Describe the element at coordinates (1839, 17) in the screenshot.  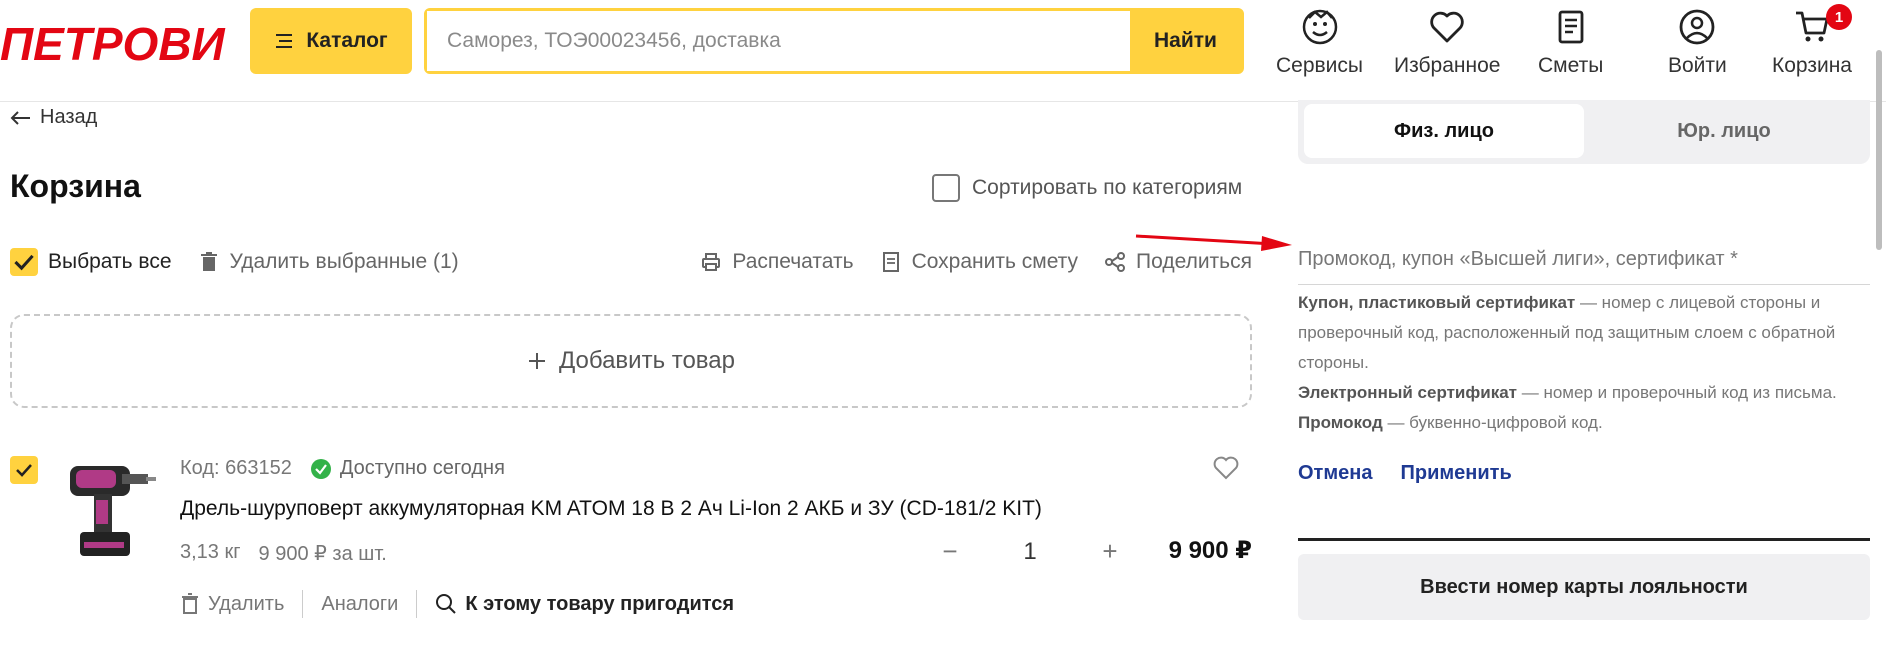
I see `cart-count-badge: 1` at that location.